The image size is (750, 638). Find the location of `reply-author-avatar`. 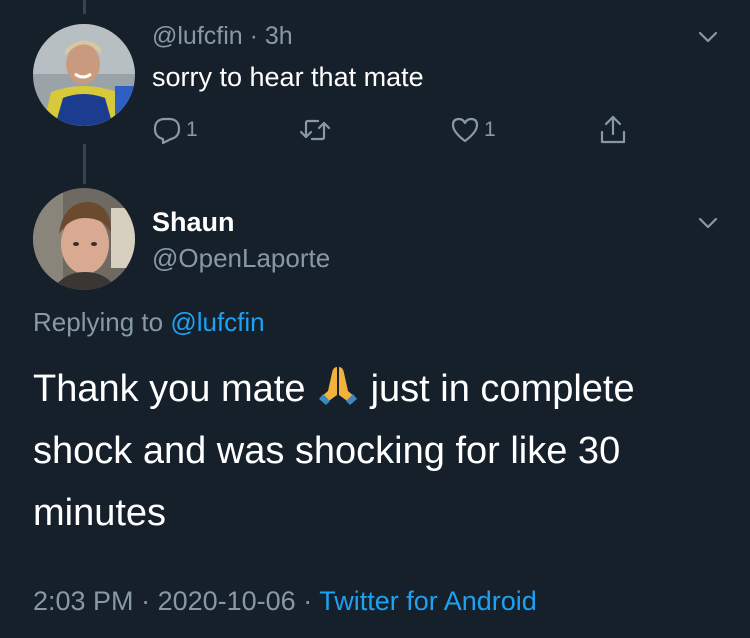

reply-author-avatar is located at coordinates (84, 75).